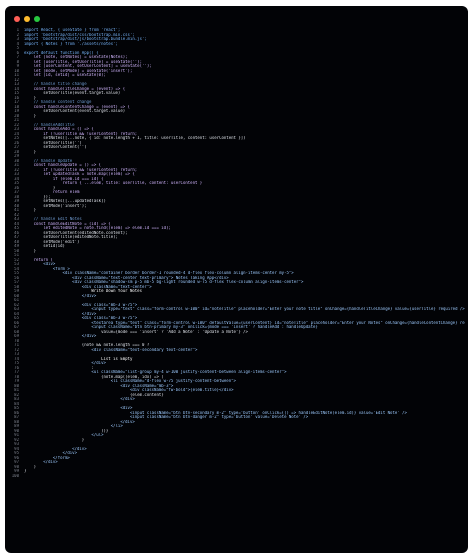  What do you see at coordinates (37, 19) in the screenshot?
I see `maximize-window-dot` at bounding box center [37, 19].